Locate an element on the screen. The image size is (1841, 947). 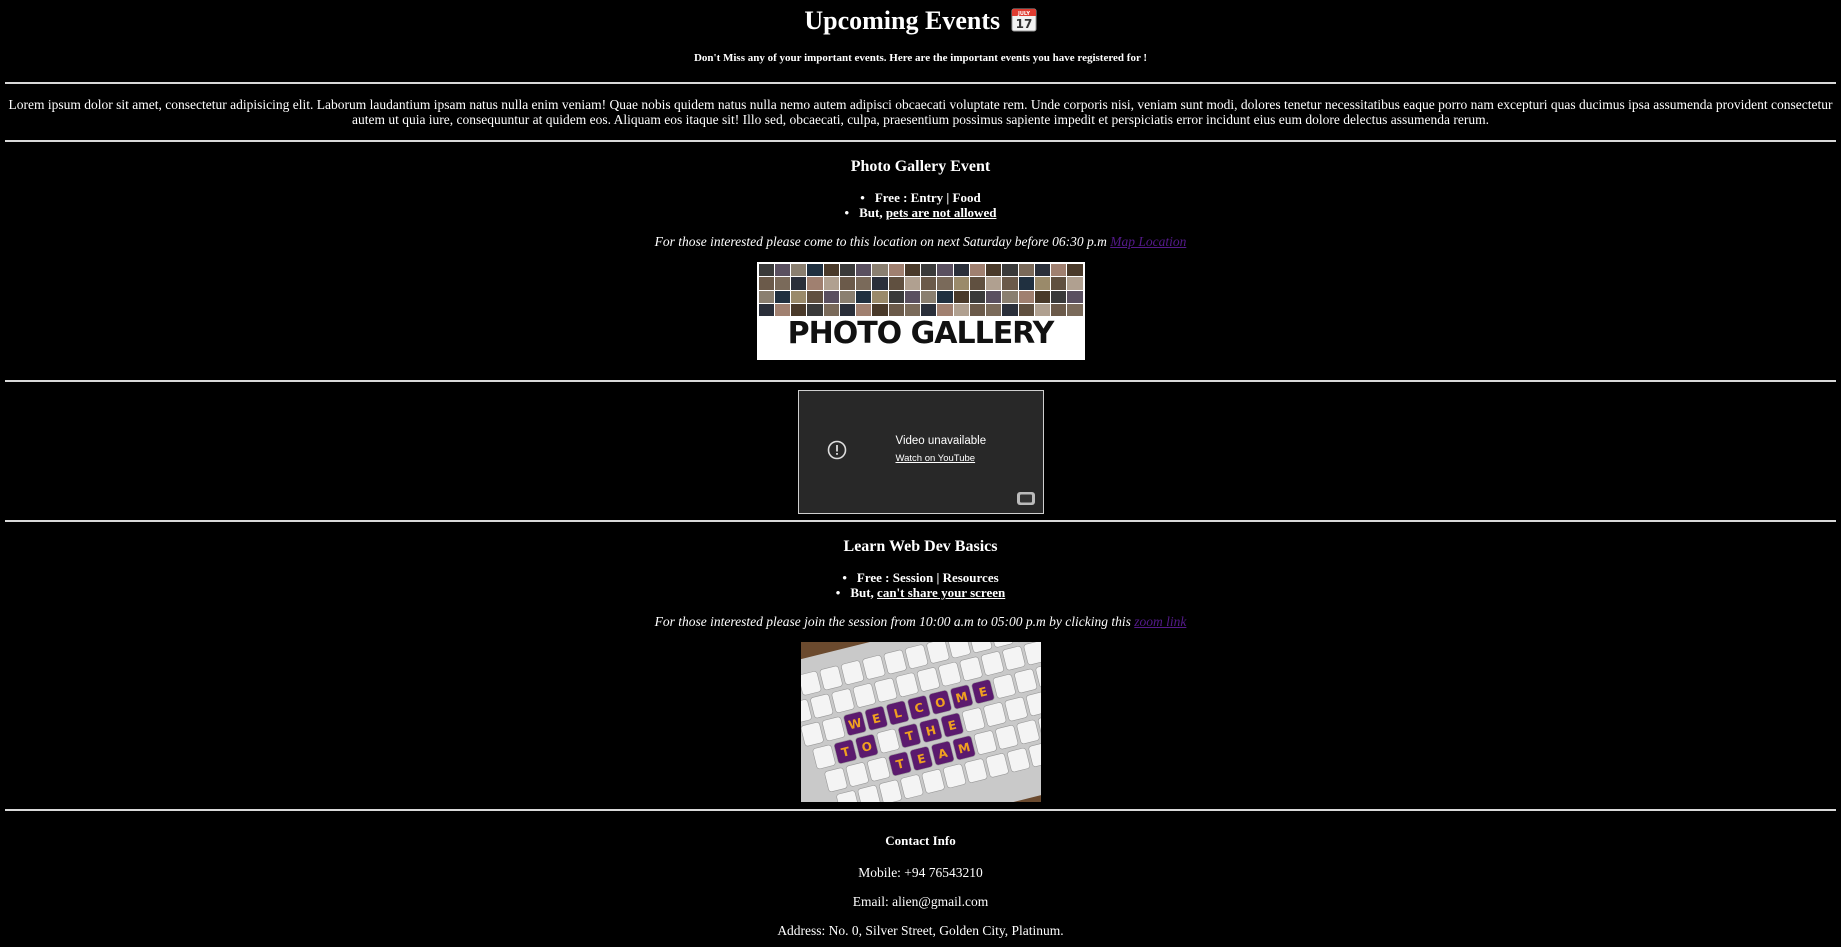
contact-email: Email: alien@gmail.com is located at coordinates (920, 901).